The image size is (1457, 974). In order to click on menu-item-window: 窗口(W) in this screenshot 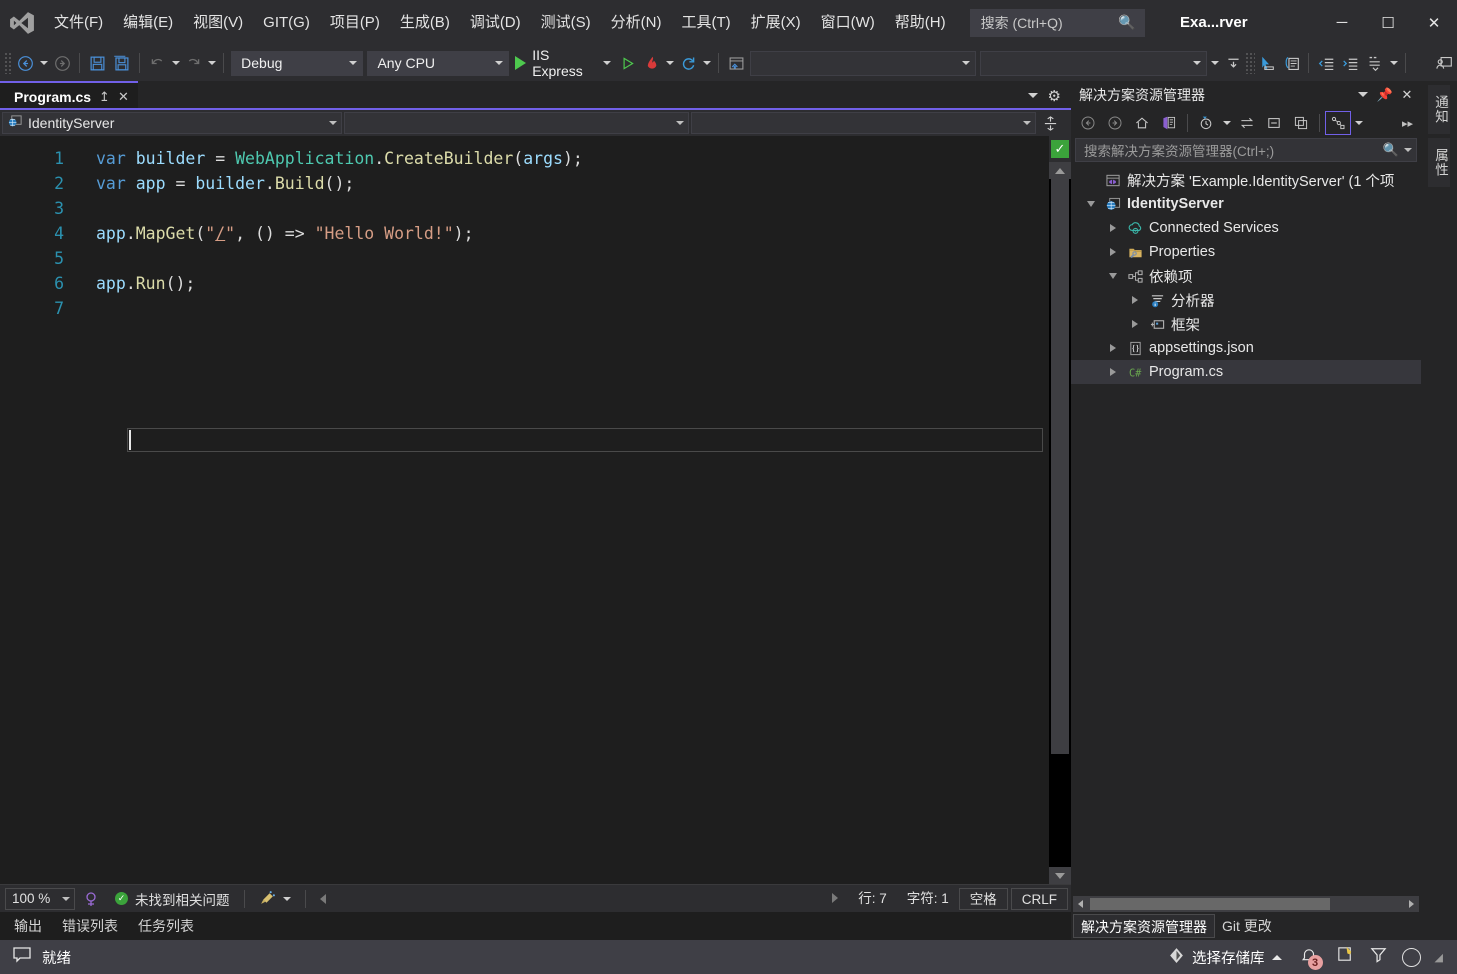, I will do `click(848, 22)`.